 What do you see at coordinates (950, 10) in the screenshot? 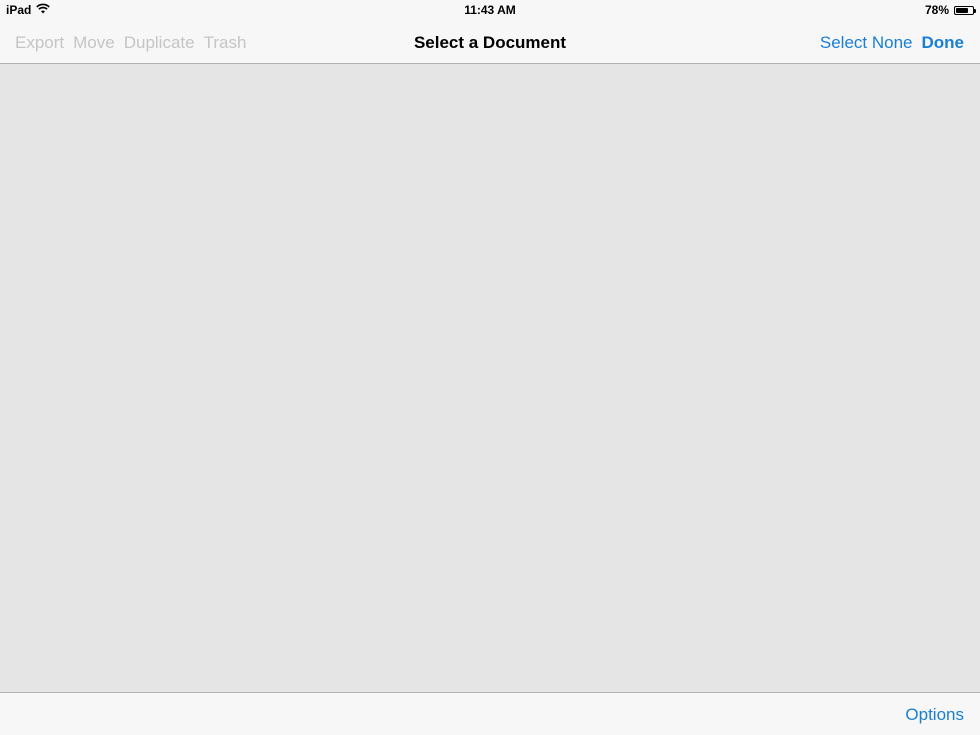
I see `status-right: 78%` at bounding box center [950, 10].